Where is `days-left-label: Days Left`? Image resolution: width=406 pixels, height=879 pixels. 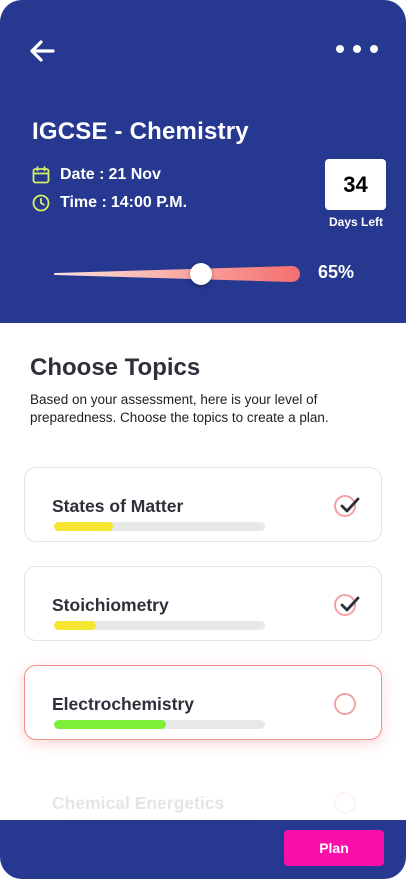 days-left-label: Days Left is located at coordinates (356, 222).